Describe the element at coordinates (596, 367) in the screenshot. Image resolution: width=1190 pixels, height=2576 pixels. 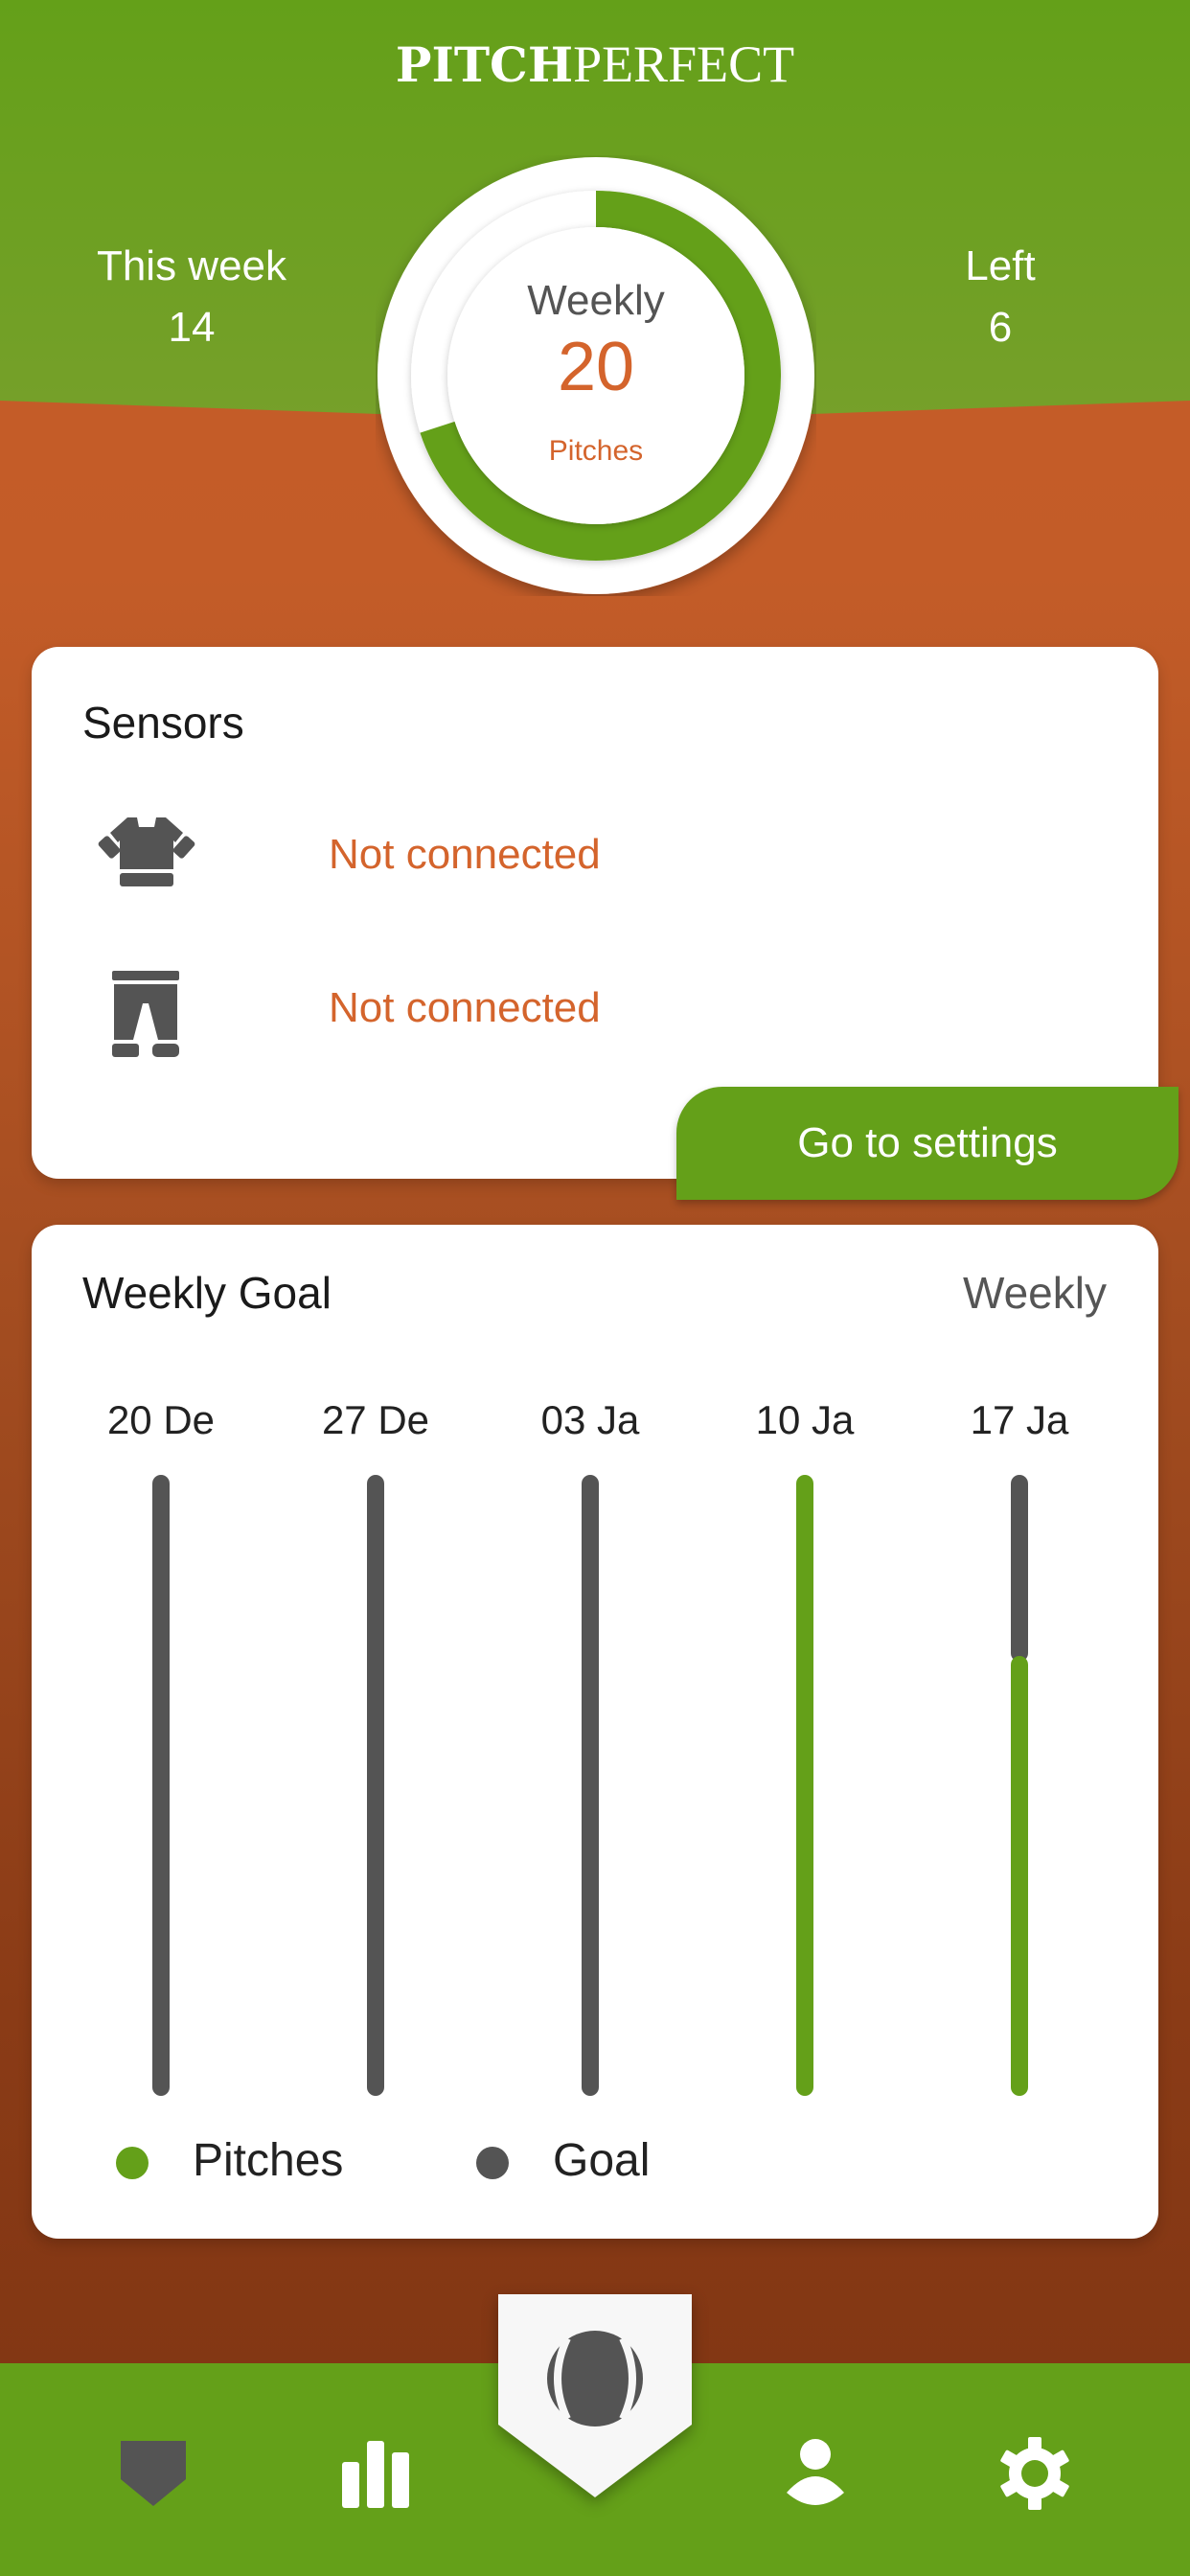
I see `gauge-value: 20` at that location.